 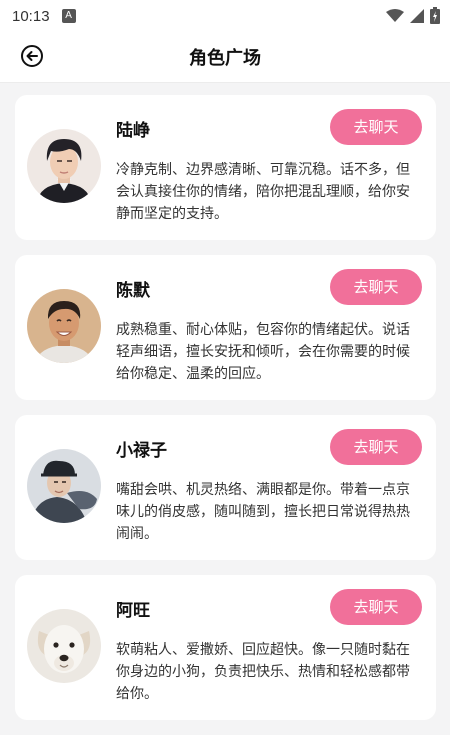 I want to click on man-portrait-smiling-image, so click(x=64, y=326).